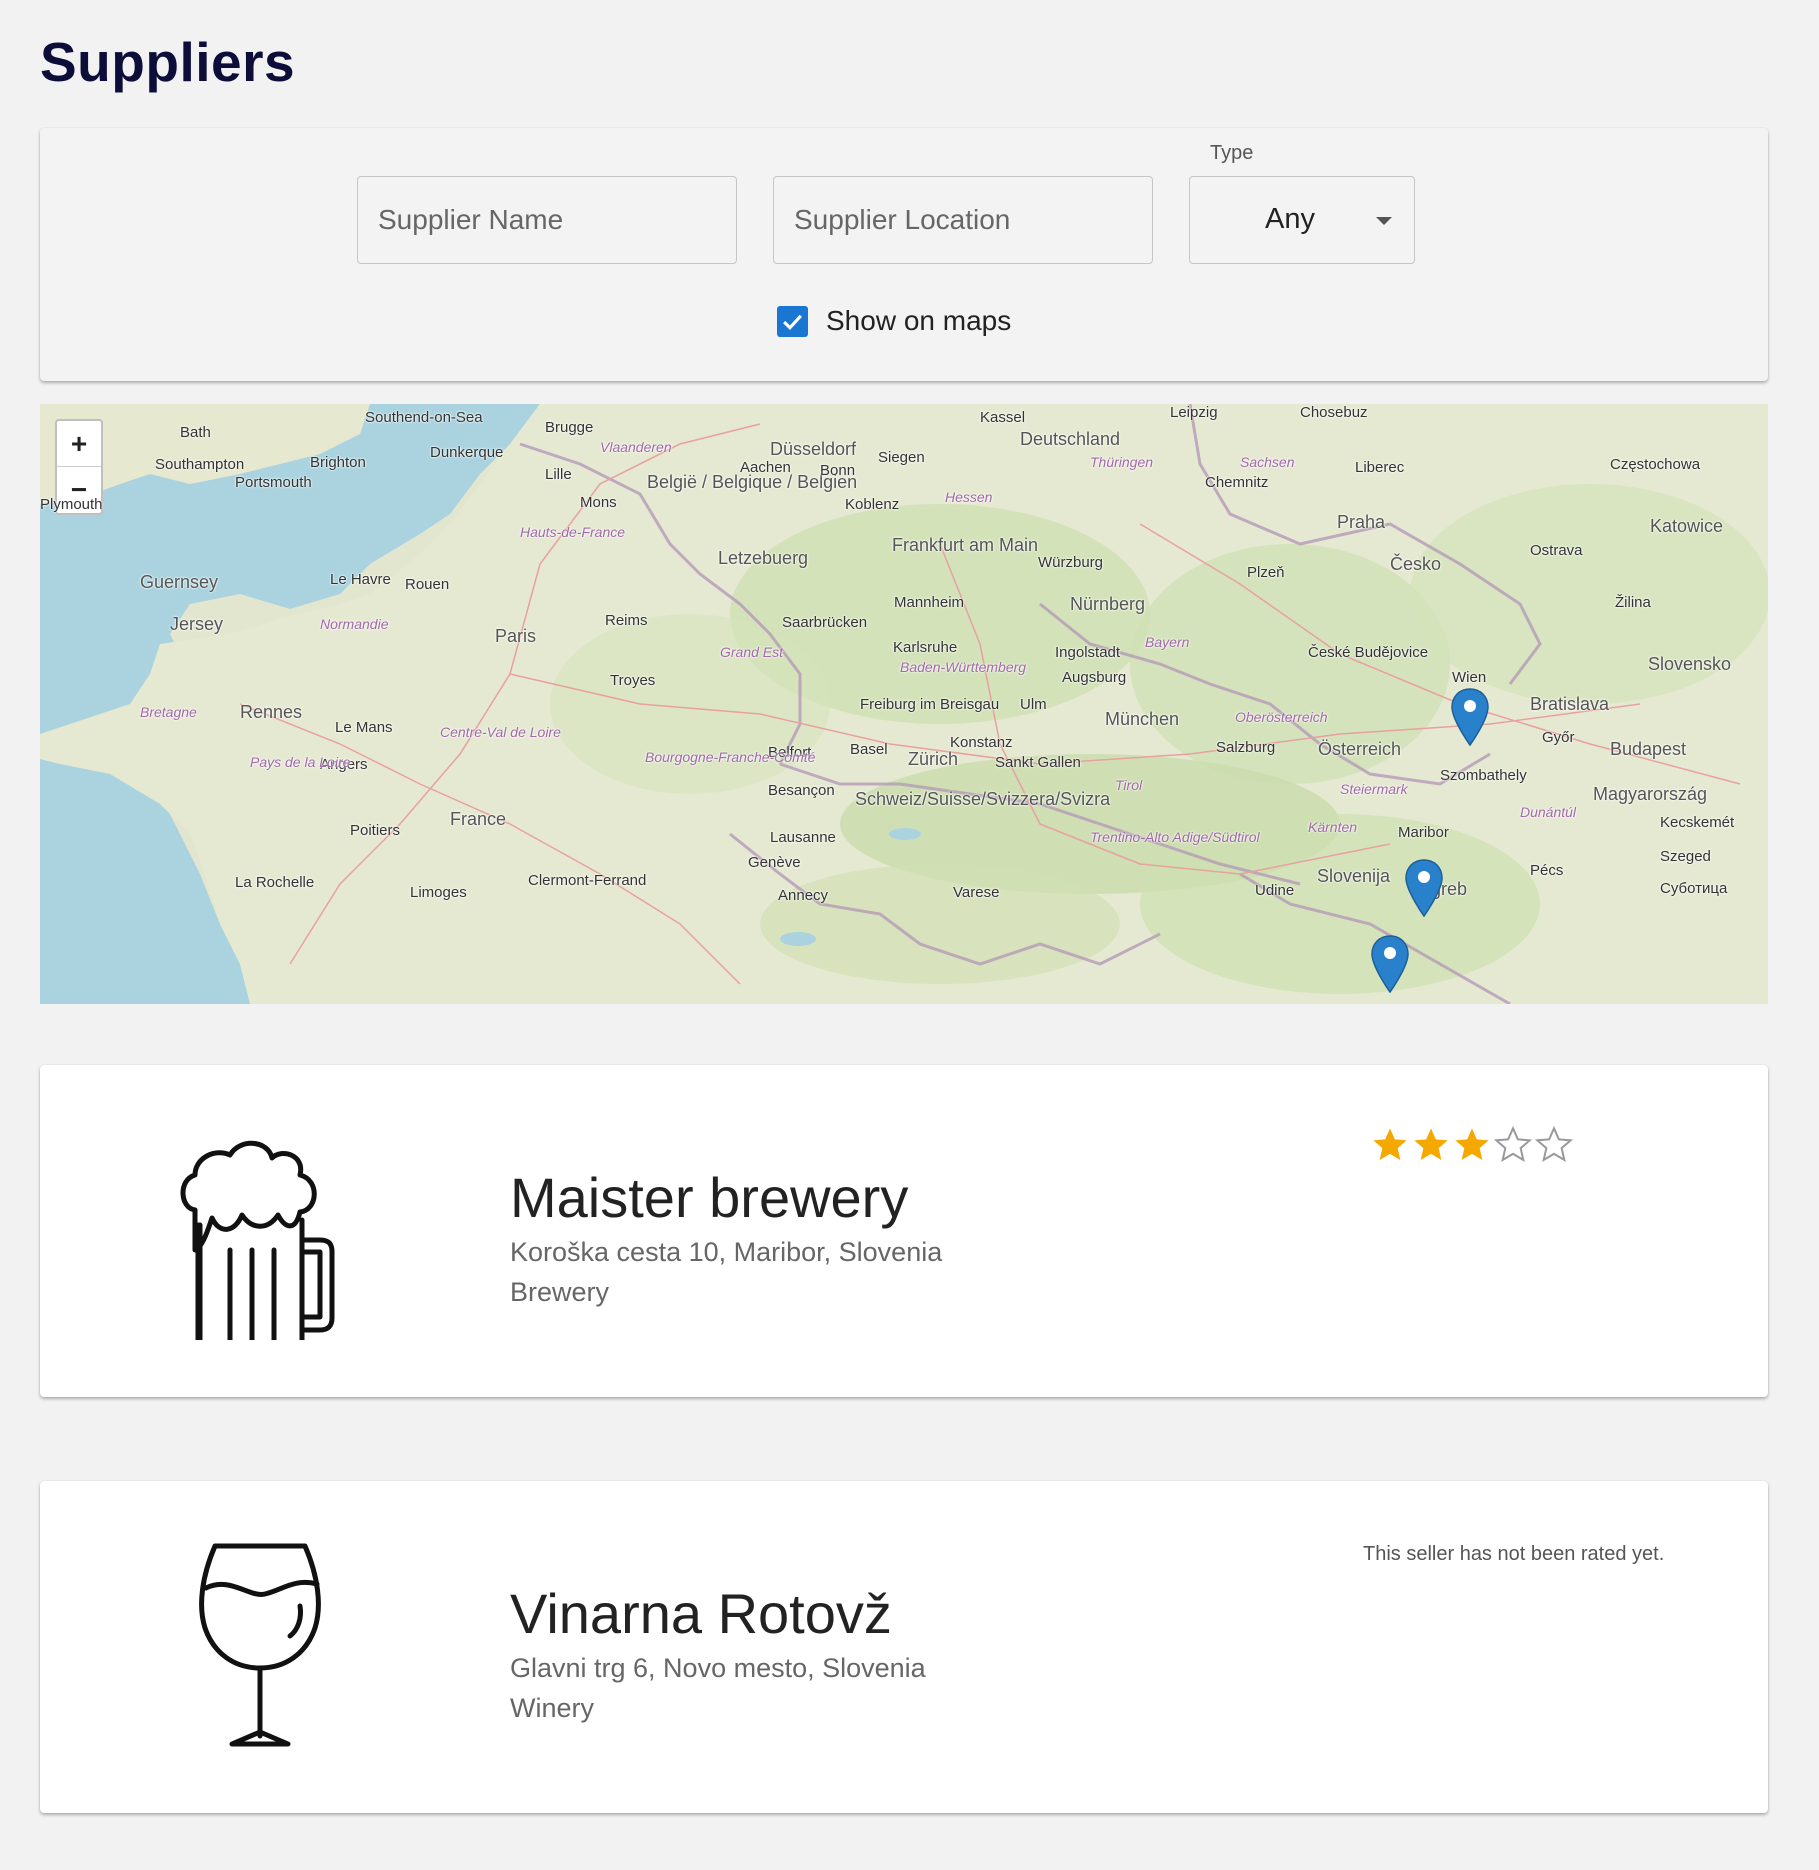 The width and height of the screenshot is (1819, 1870). I want to click on map-place-label: Chosebuz, so click(1334, 412).